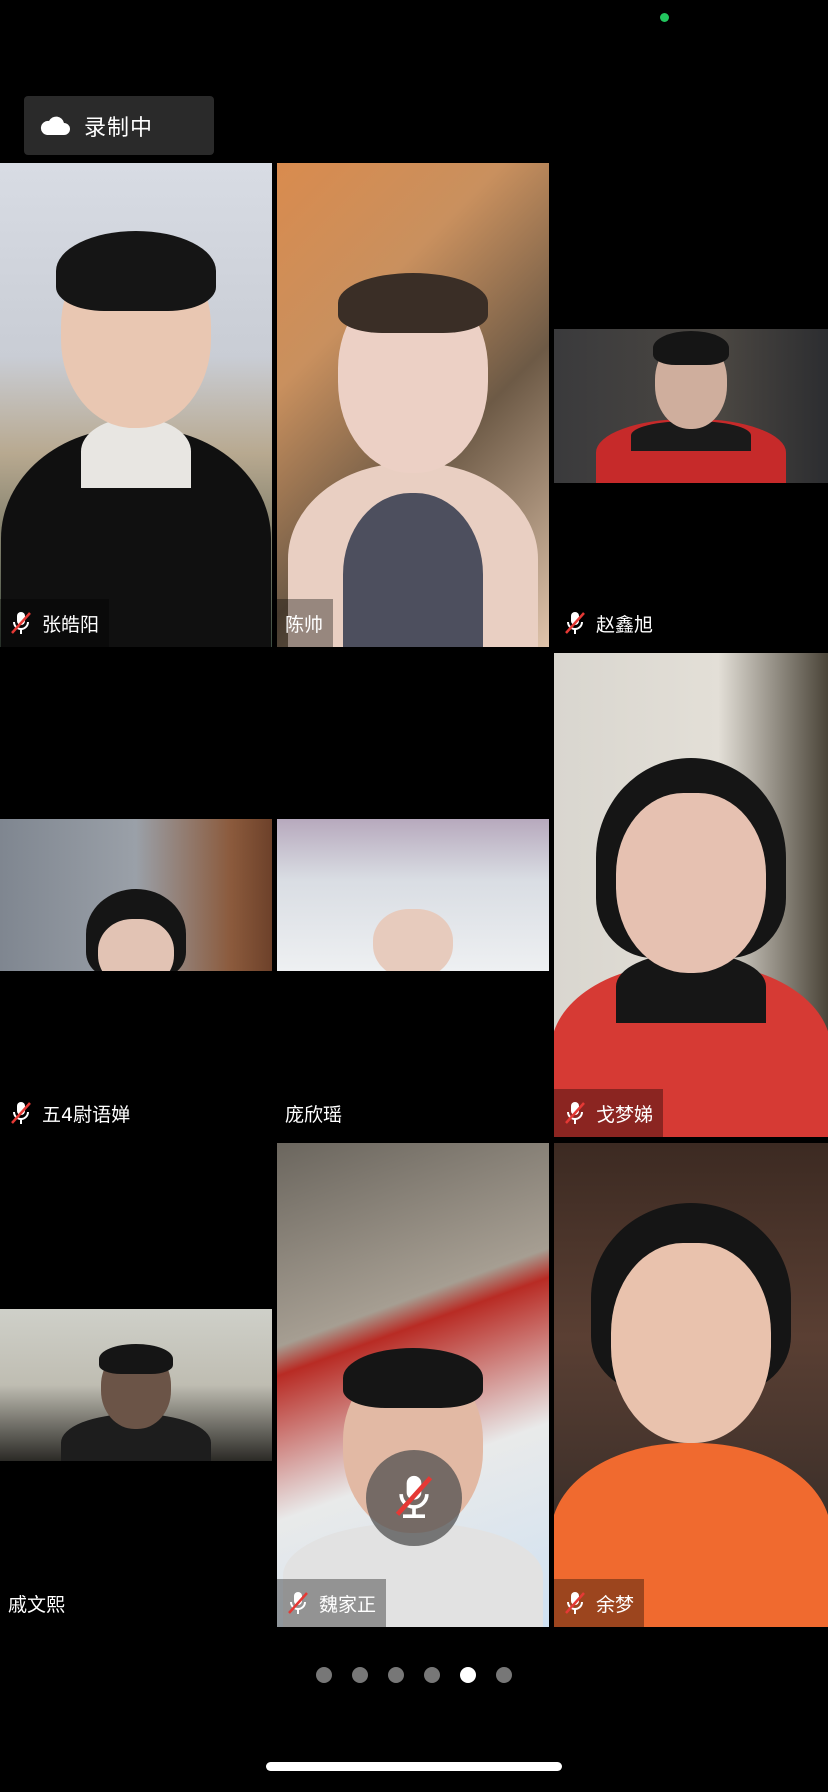 The image size is (828, 1792). I want to click on participant-name: 庞欣瑶, so click(314, 1114).